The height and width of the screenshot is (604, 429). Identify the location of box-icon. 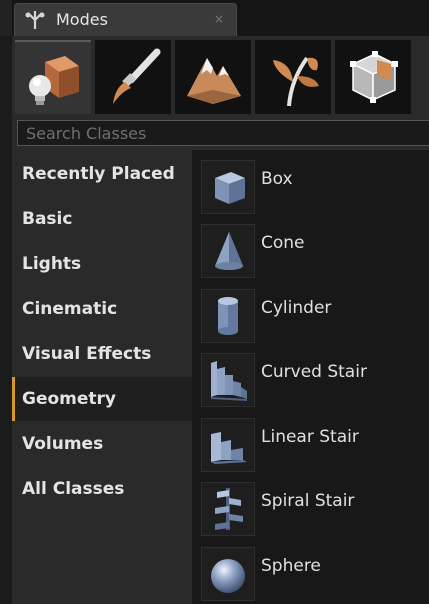
(230, 188).